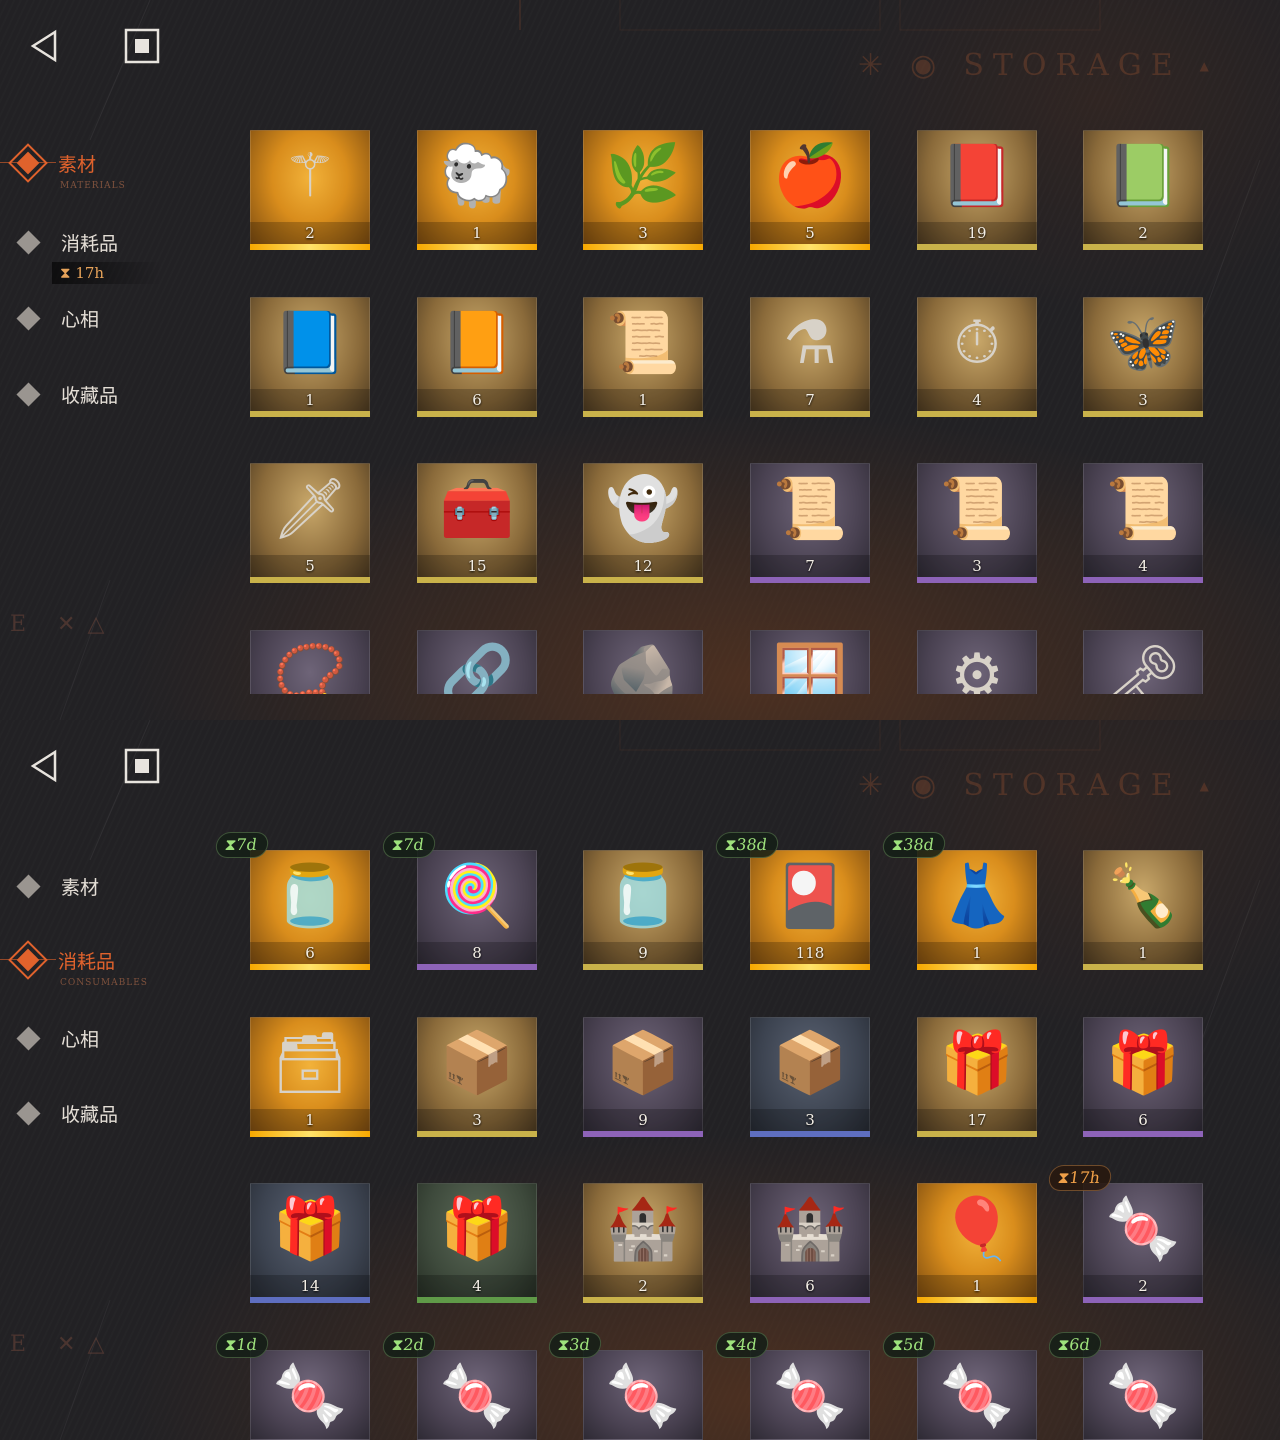 The image size is (1280, 1440). I want to click on item-slot: 🍬 ⧗5d, so click(959, 1386).